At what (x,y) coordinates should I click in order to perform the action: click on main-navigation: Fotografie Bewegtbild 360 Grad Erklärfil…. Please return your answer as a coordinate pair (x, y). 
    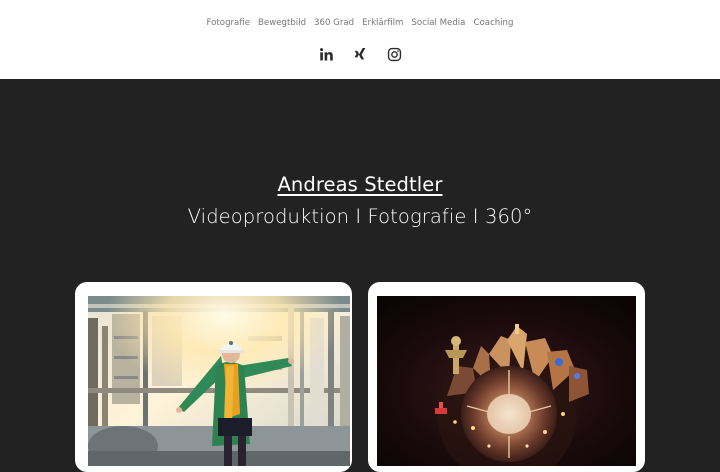
    Looking at the image, I should click on (360, 23).